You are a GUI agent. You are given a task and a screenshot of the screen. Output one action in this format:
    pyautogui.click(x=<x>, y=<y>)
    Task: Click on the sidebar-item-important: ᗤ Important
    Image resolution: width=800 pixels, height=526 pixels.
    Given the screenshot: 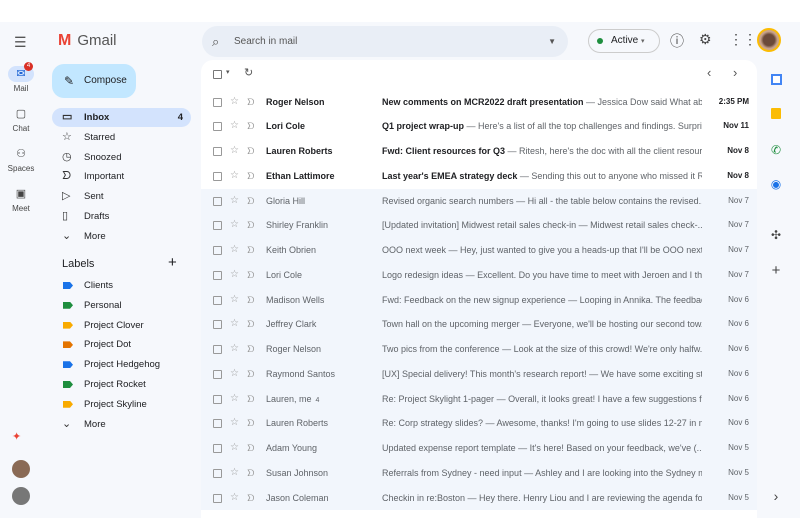 What is the action you would take?
    pyautogui.click(x=121, y=176)
    